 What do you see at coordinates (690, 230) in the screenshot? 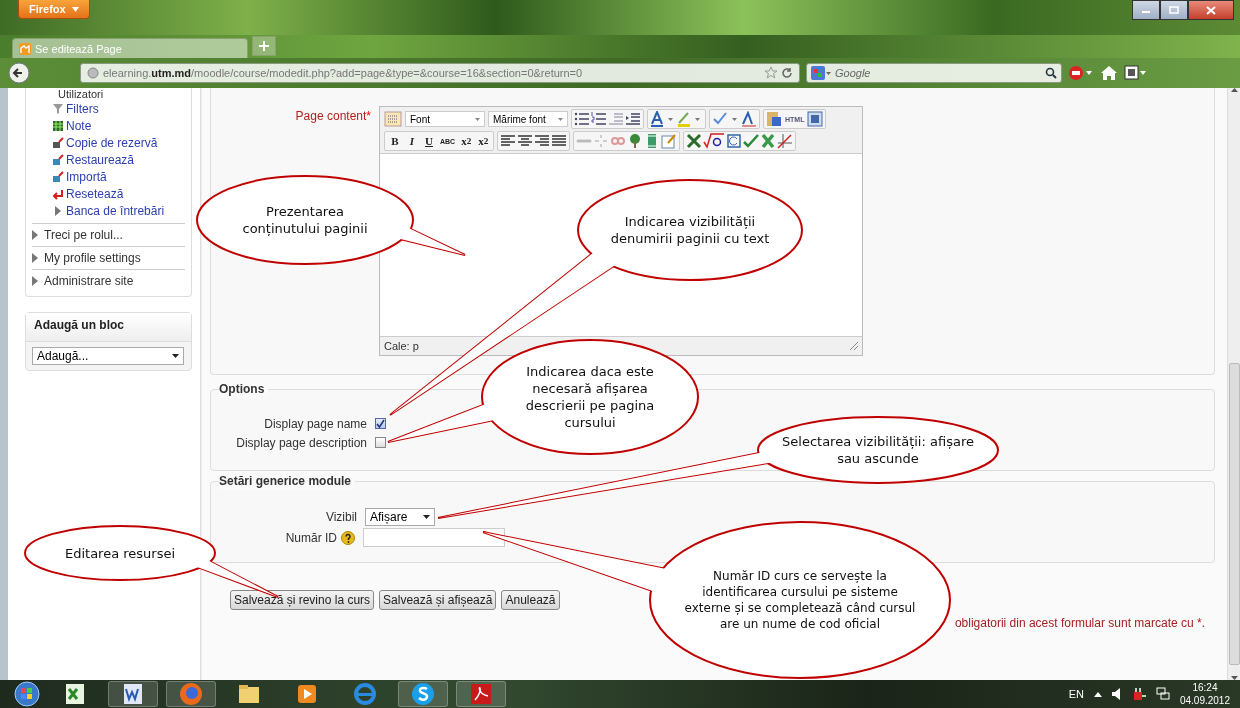
I see `callout-text: Indicarea vizibilității denumirii paginii cu text` at bounding box center [690, 230].